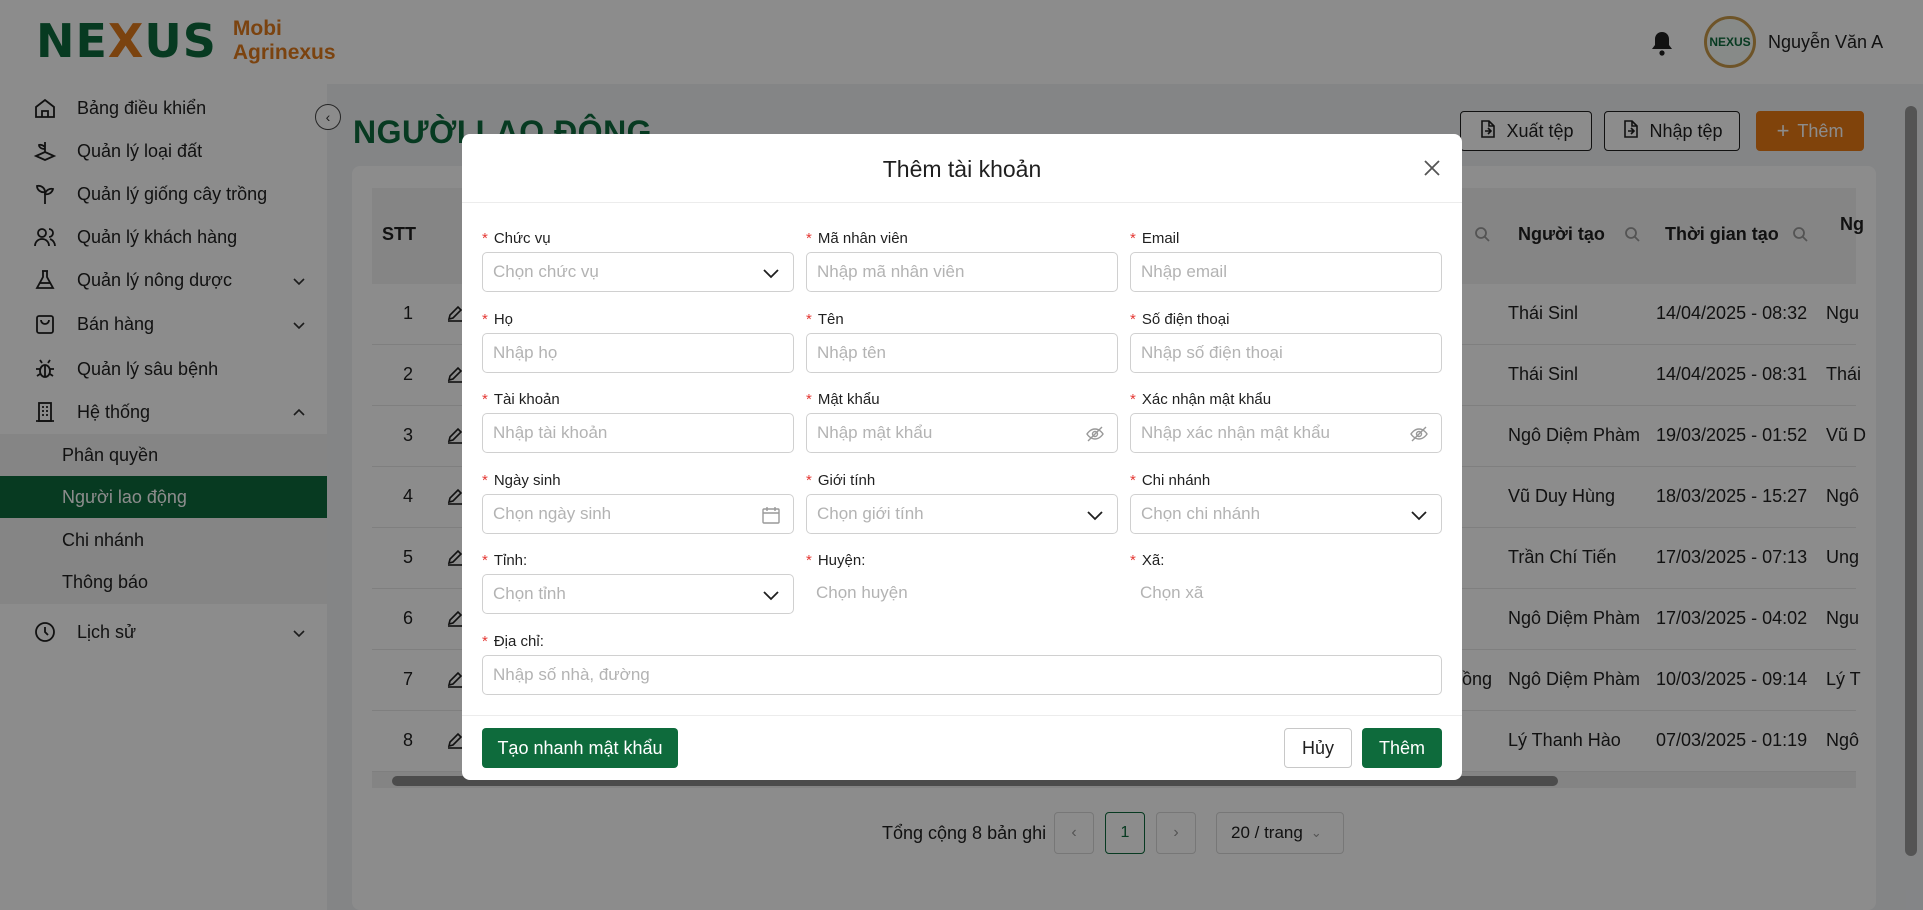  What do you see at coordinates (862, 593) in the screenshot?
I see `district-select: Chọn huyện` at bounding box center [862, 593].